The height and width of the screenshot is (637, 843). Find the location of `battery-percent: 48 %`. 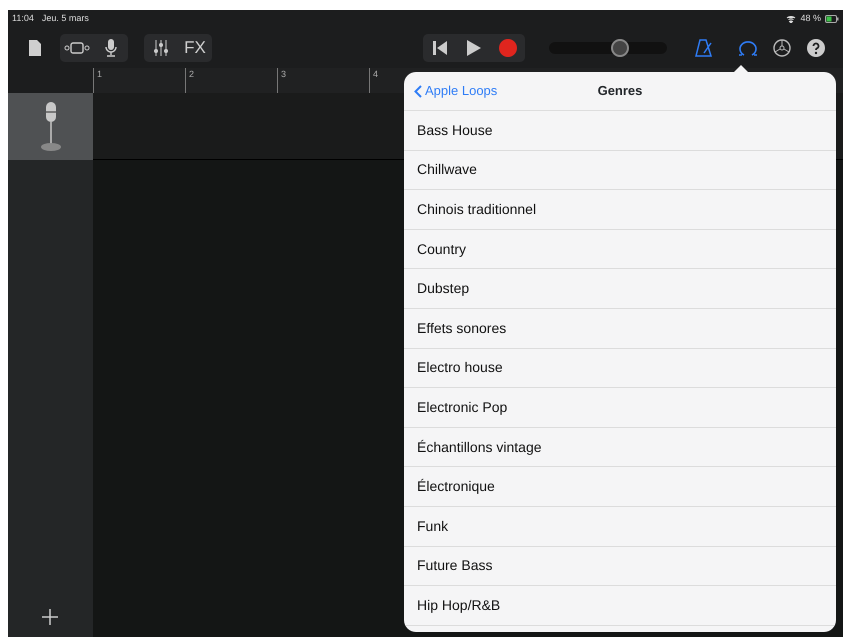

battery-percent: 48 % is located at coordinates (810, 18).